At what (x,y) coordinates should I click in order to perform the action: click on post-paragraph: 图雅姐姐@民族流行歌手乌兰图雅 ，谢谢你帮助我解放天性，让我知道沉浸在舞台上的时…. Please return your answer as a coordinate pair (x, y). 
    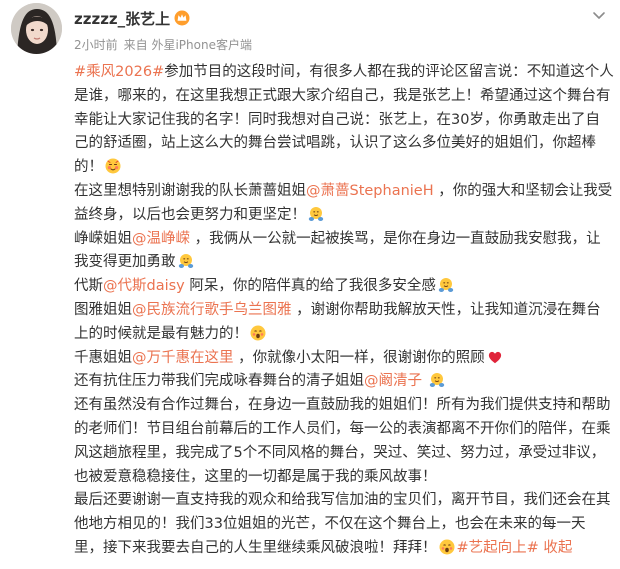
    Looking at the image, I should click on (344, 323).